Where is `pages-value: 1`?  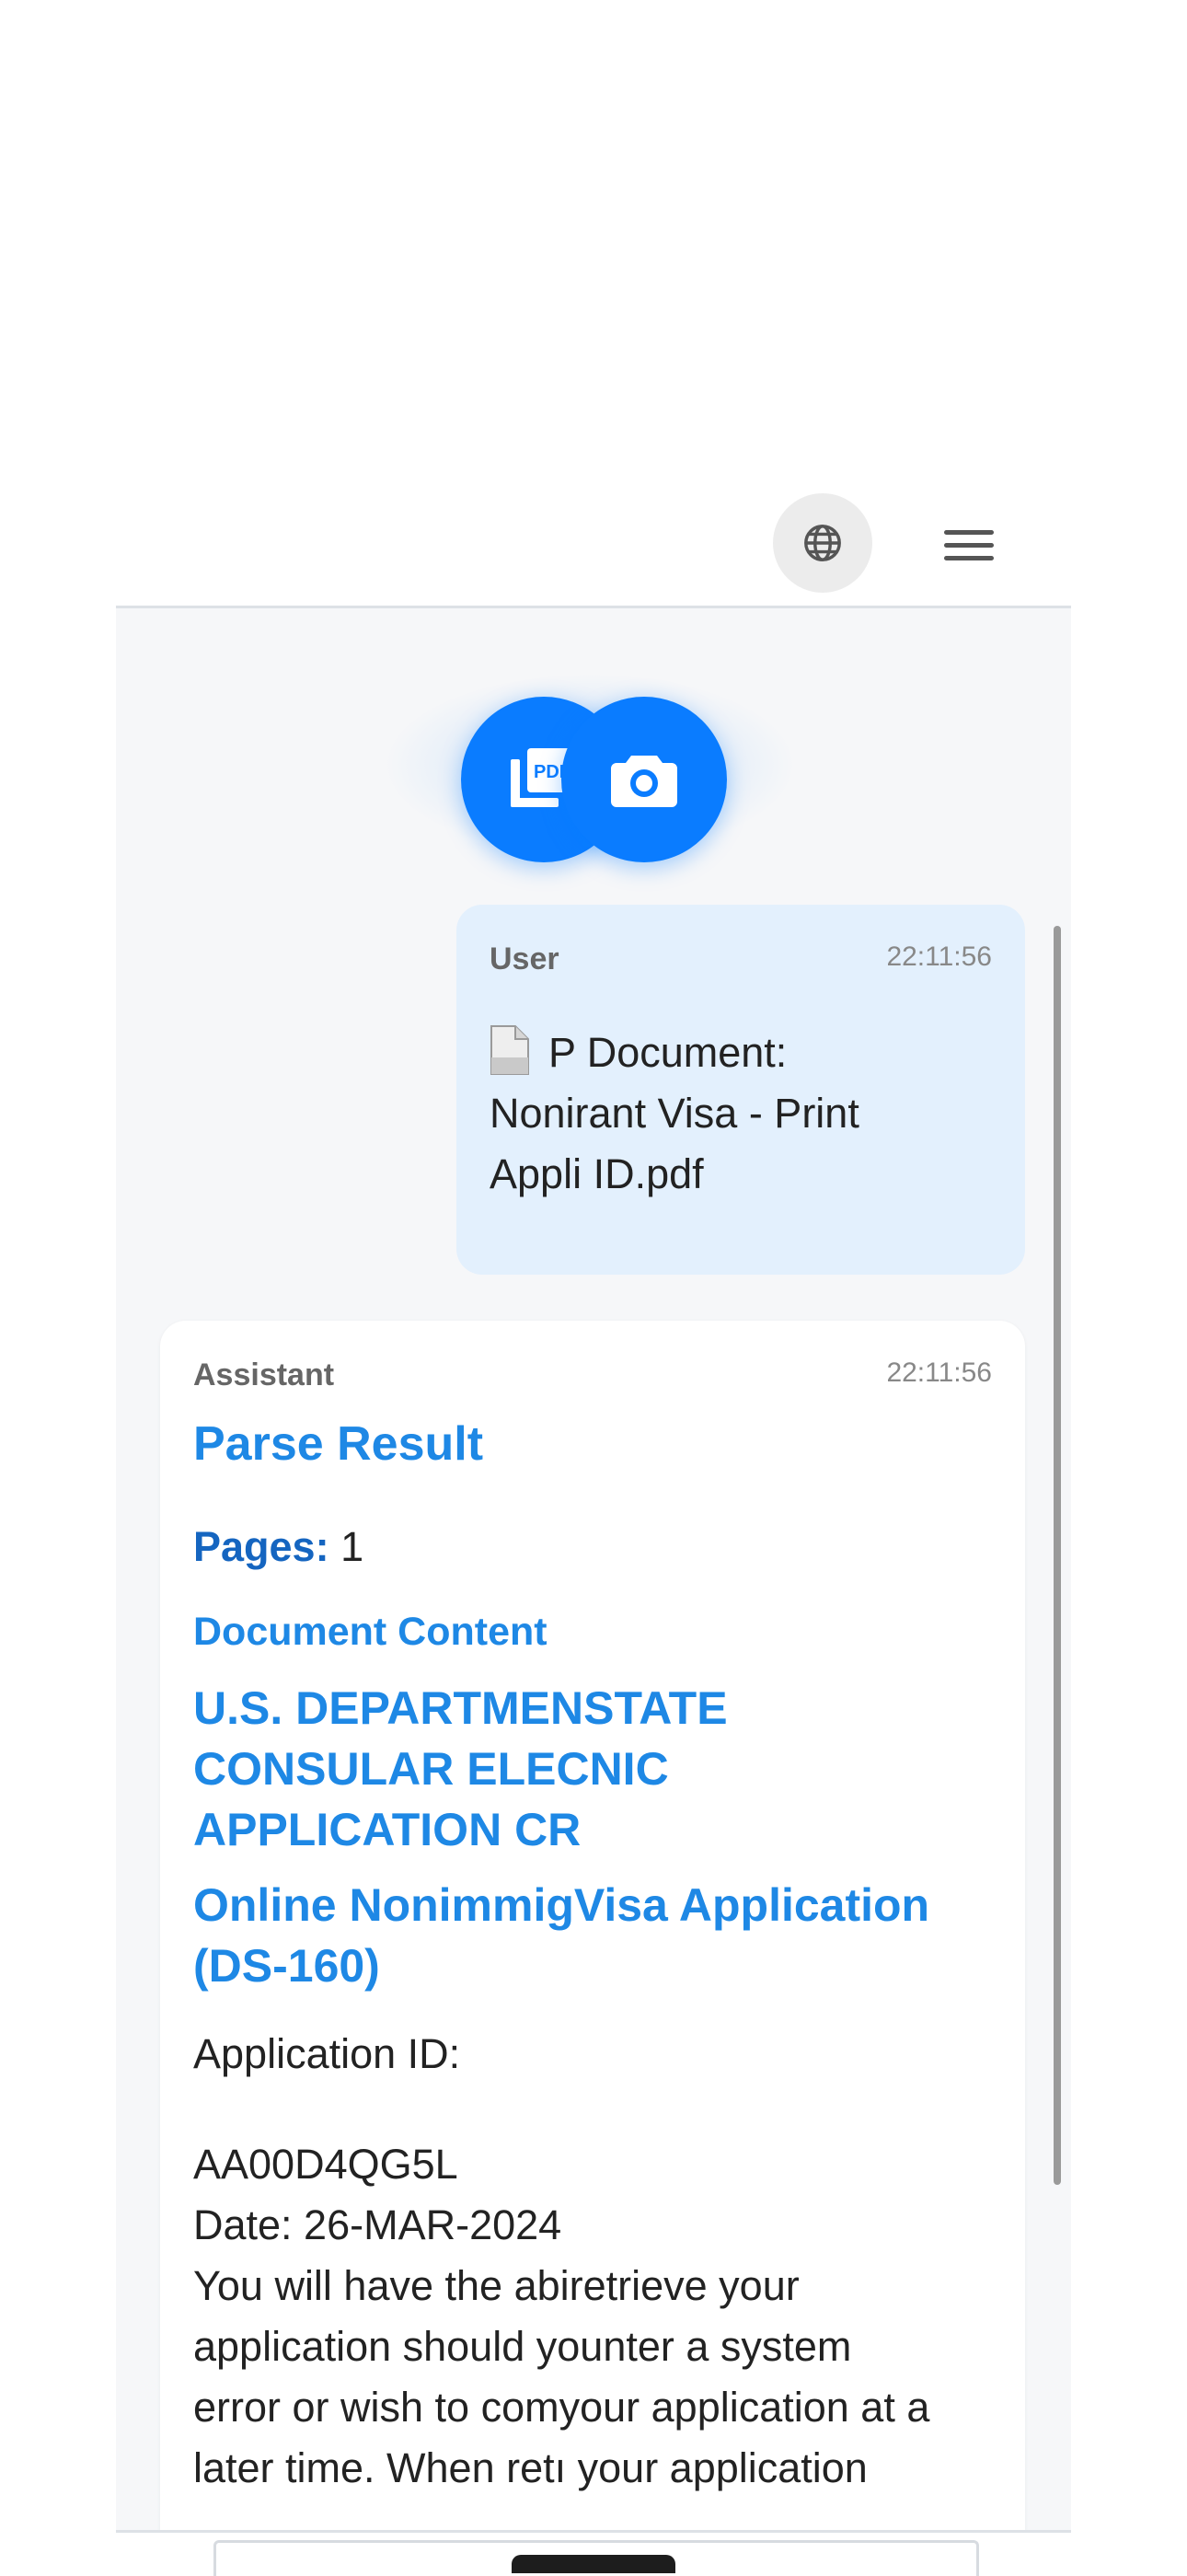
pages-value: 1 is located at coordinates (352, 1546).